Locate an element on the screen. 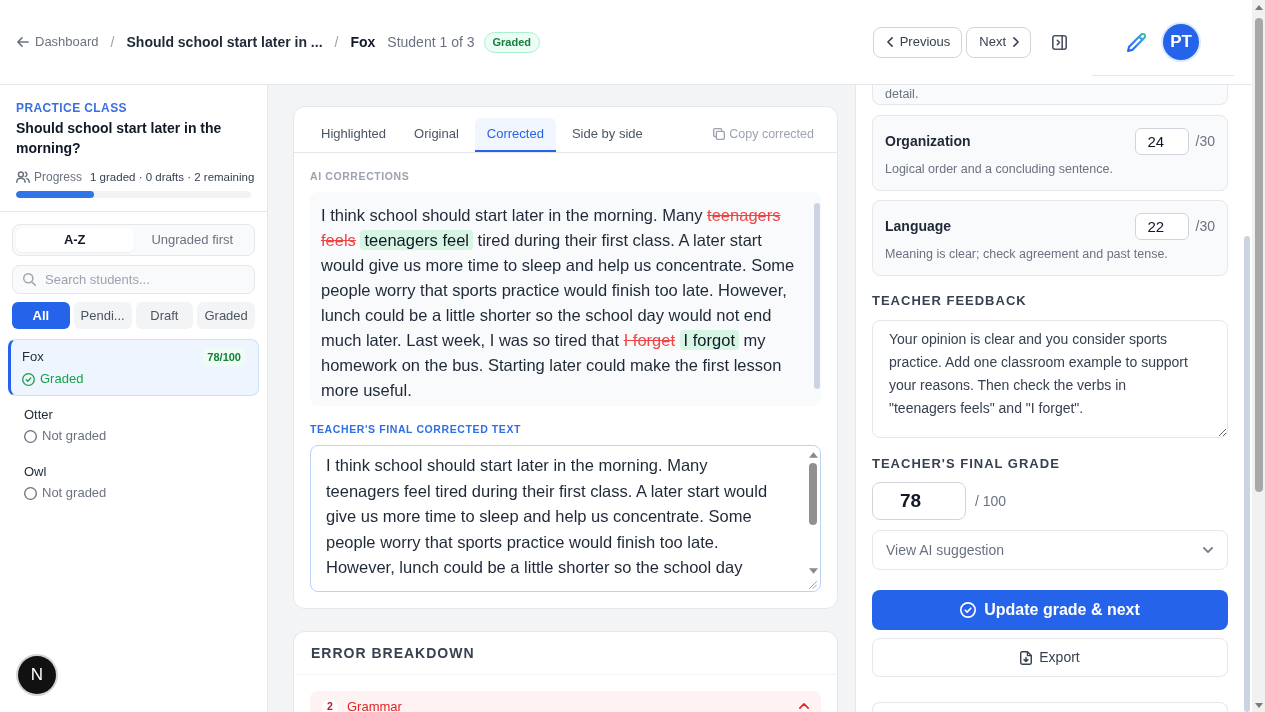 This screenshot has width=1265, height=712. section-label: AI CORRECTIONS is located at coordinates (360, 176).